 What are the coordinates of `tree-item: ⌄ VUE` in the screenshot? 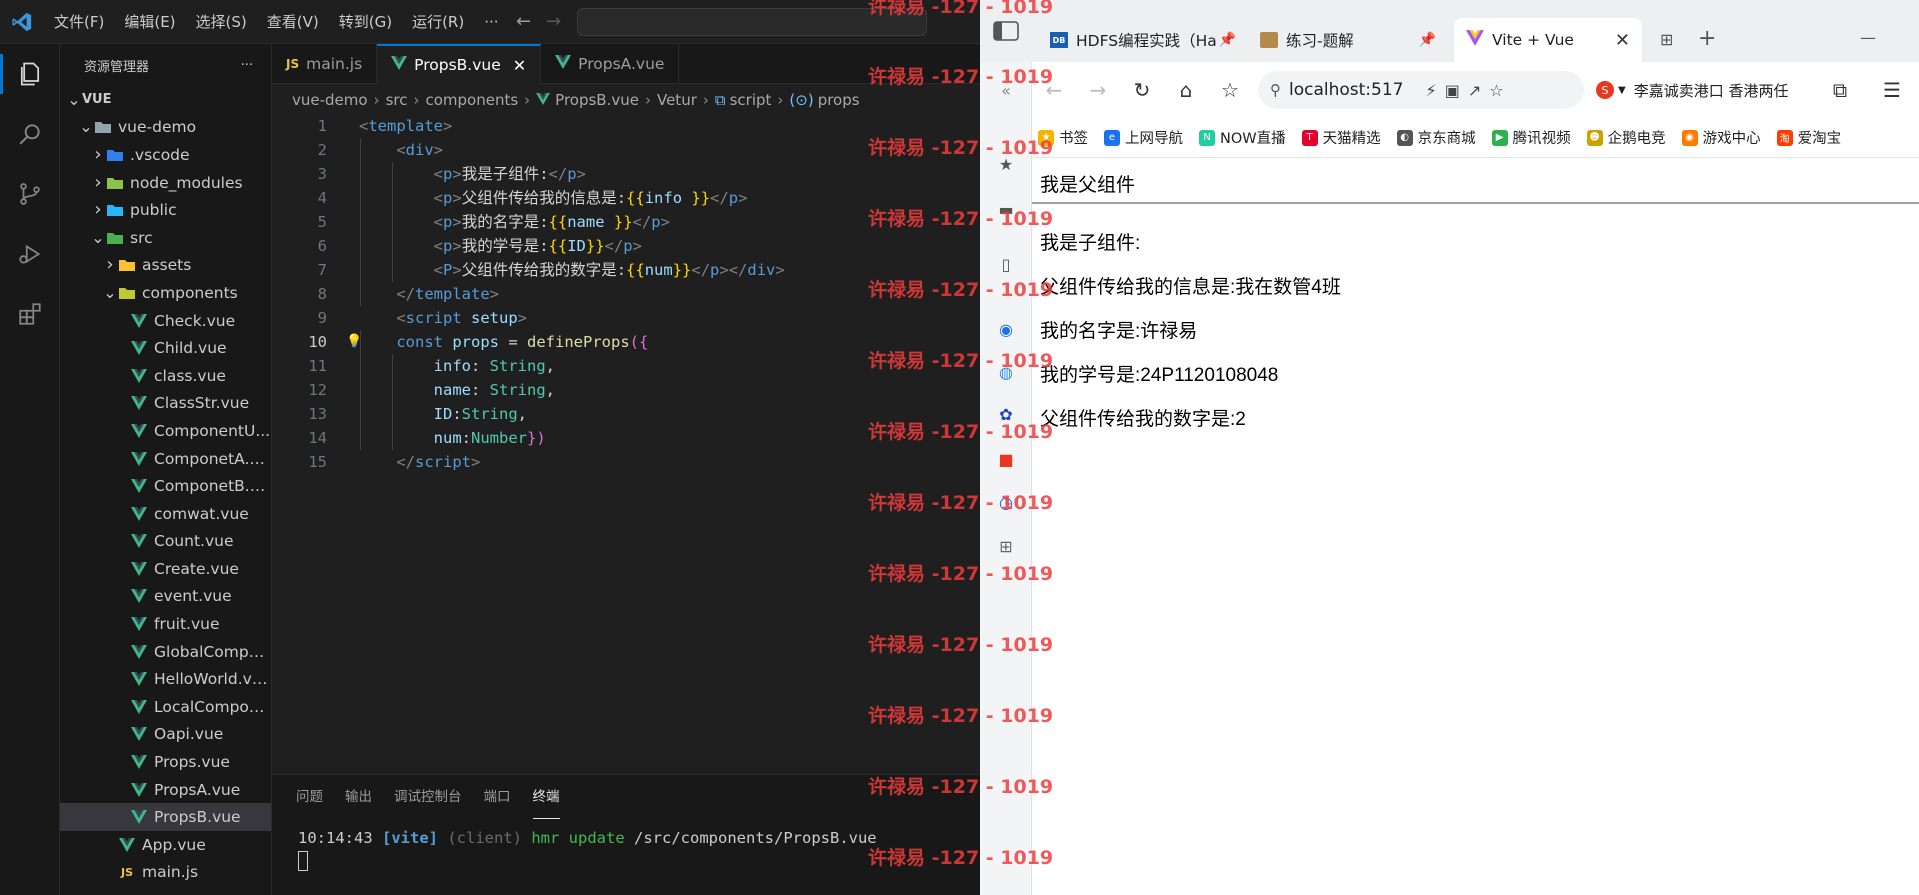 It's located at (165, 100).